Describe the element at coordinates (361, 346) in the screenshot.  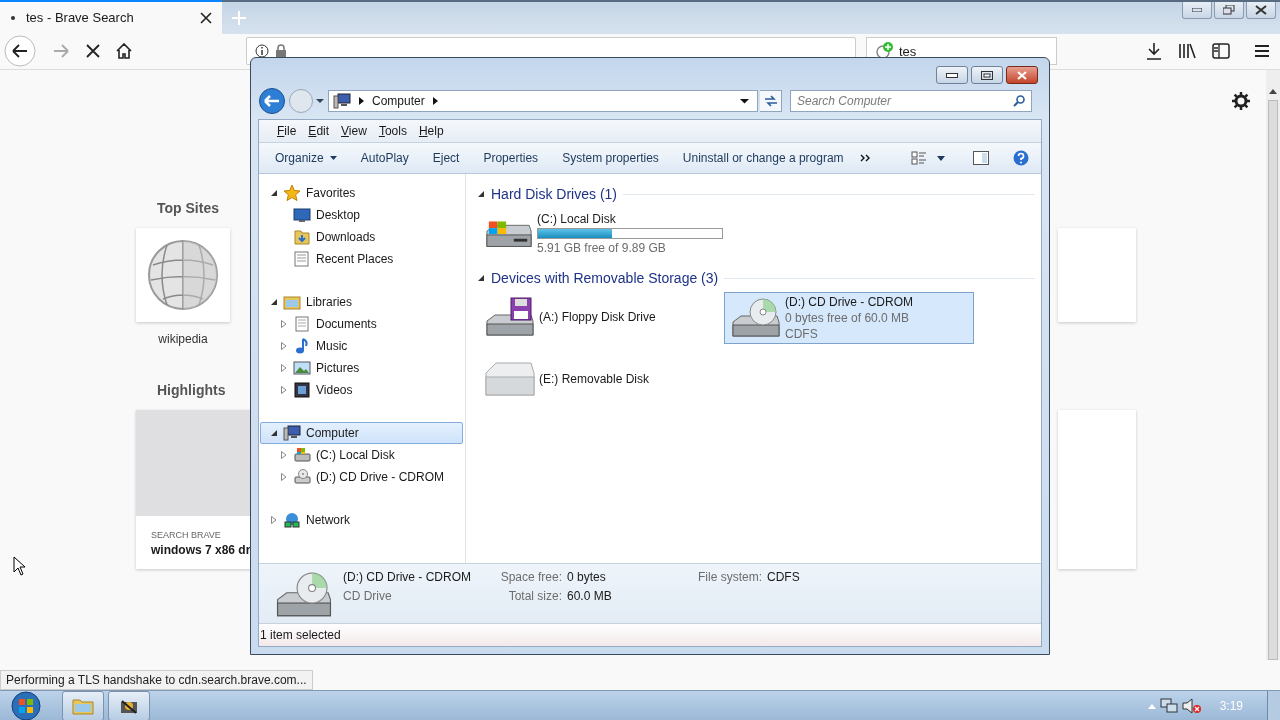
I see `nav-item: Music` at that location.